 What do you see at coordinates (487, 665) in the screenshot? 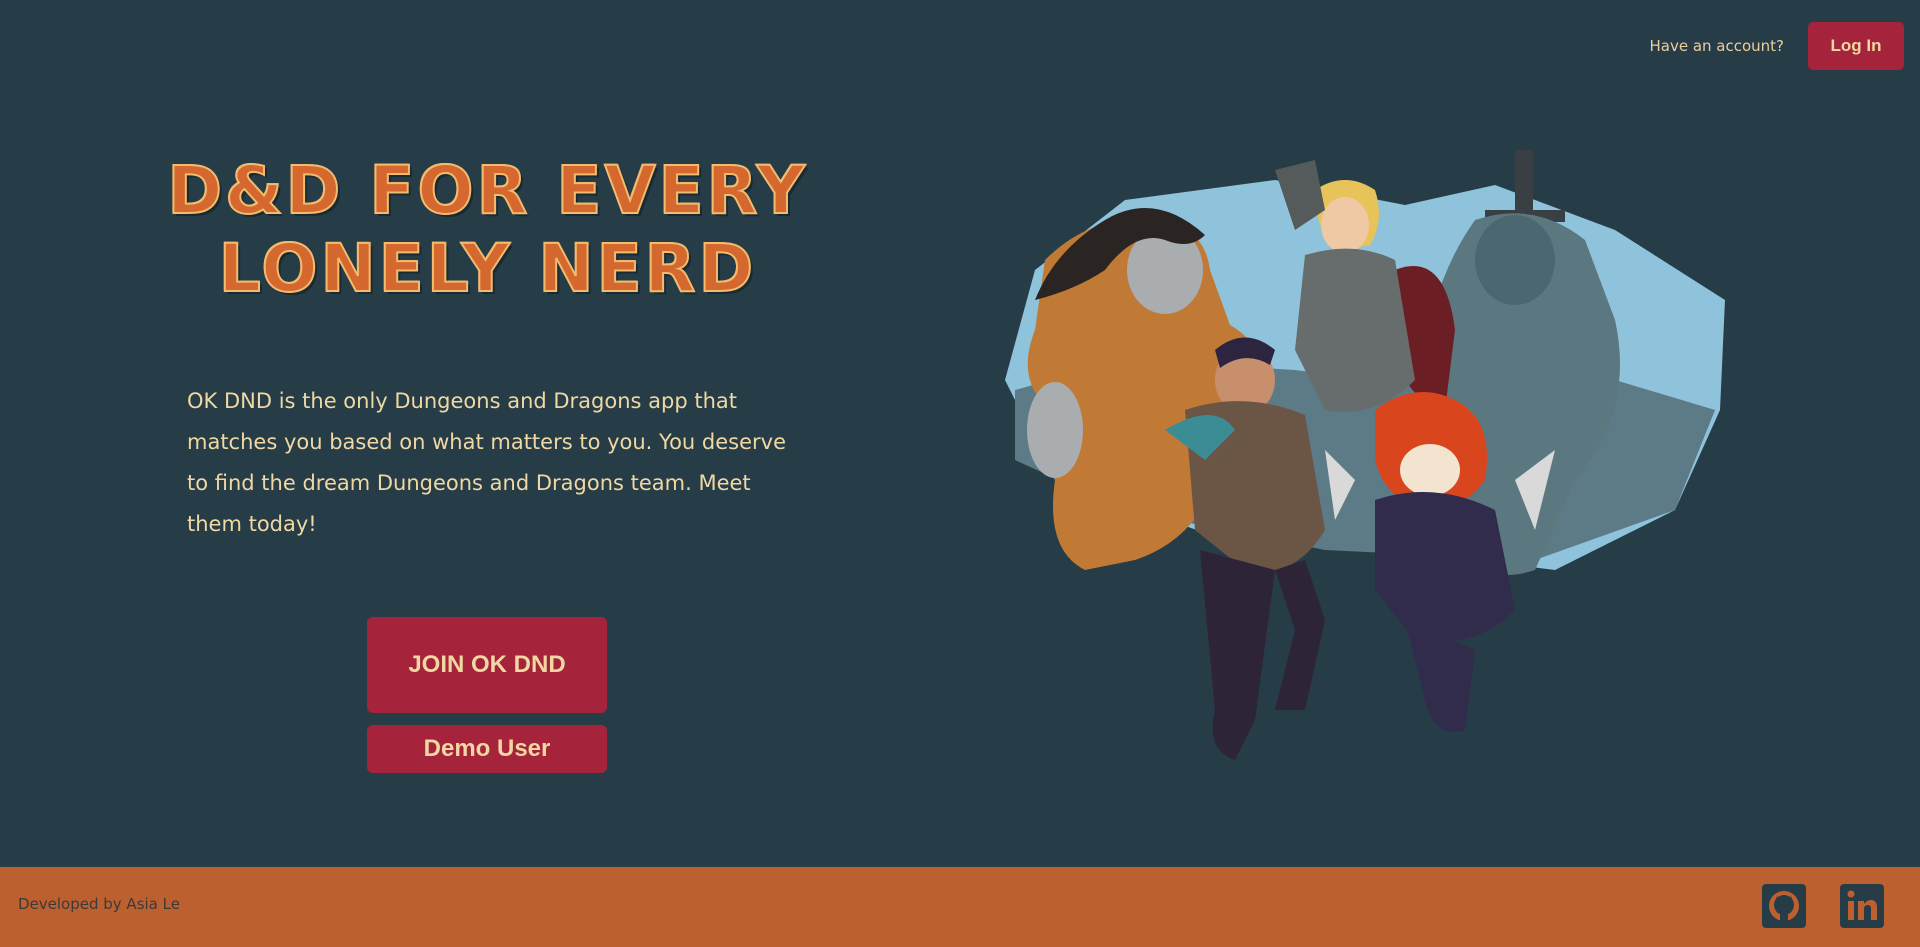
I see `join-button: JOIN OK DND` at bounding box center [487, 665].